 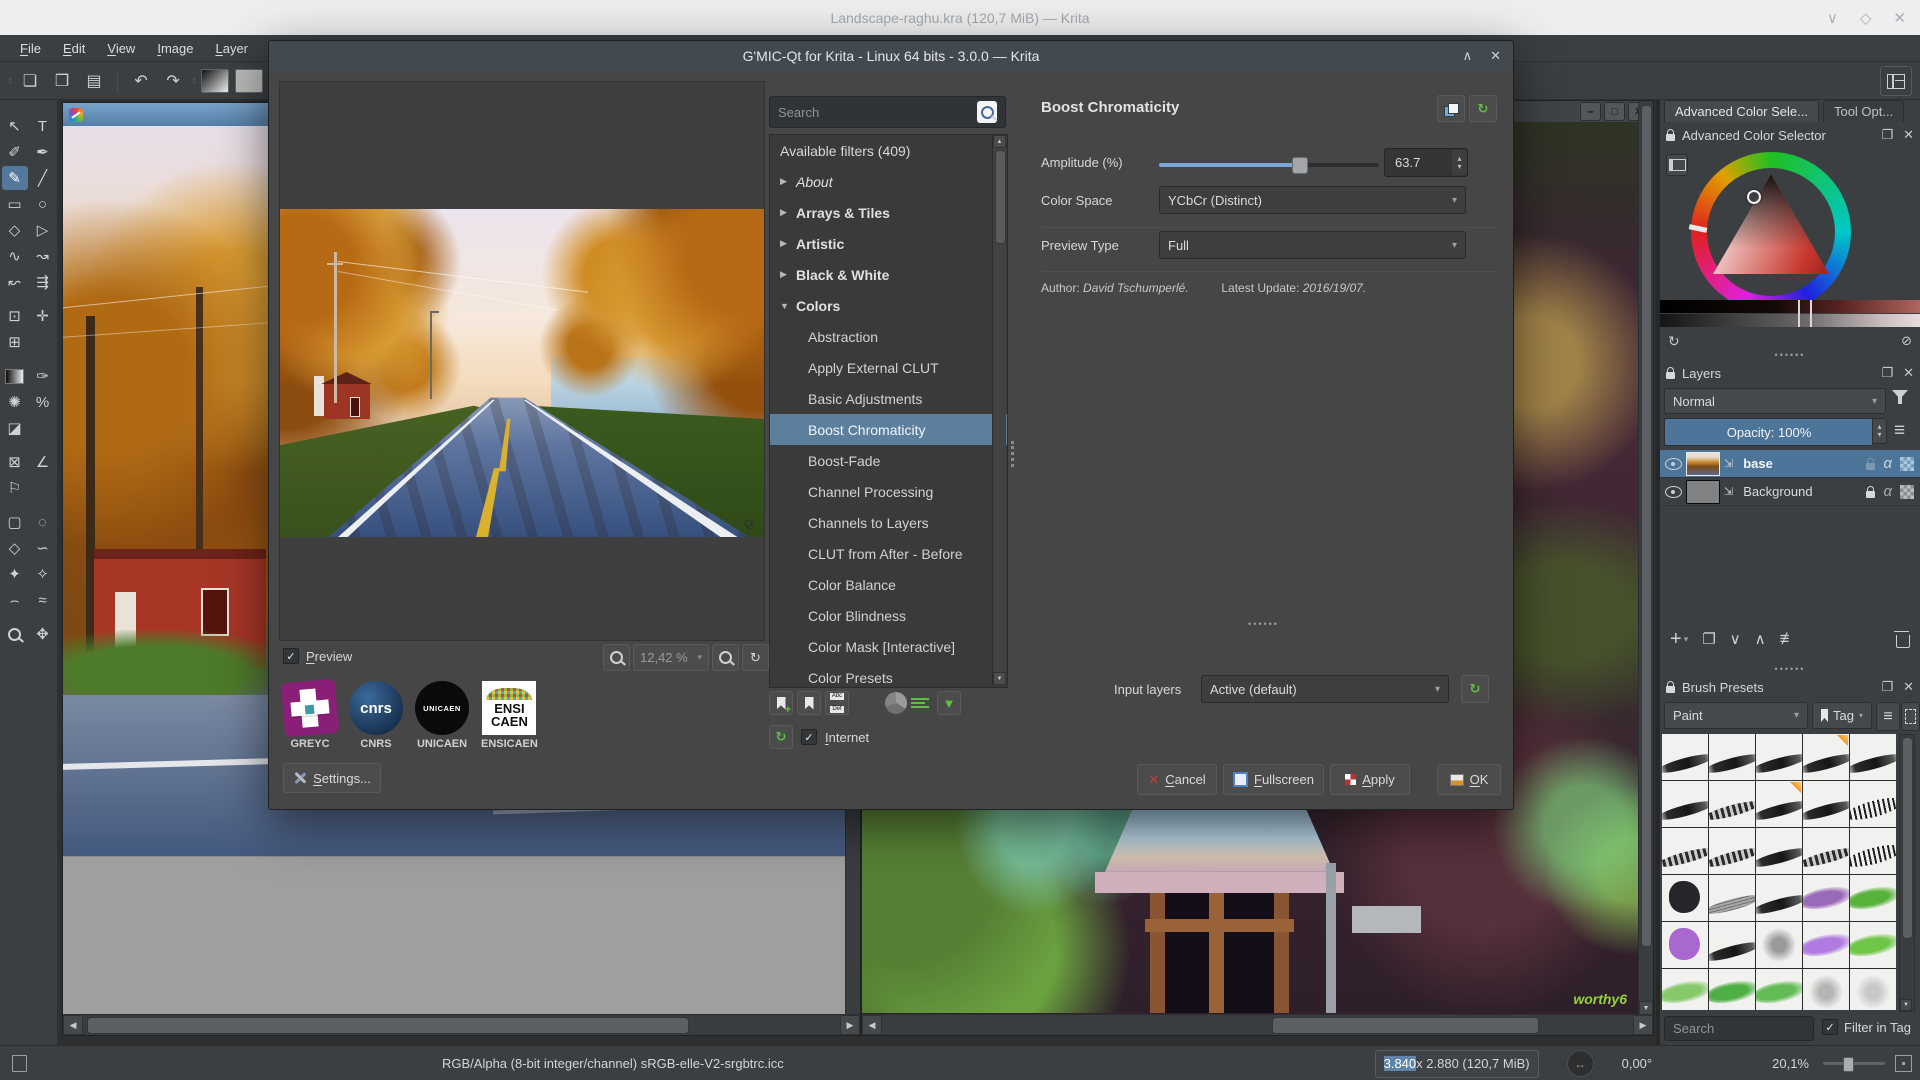 I want to click on shade-slider-bottom, so click(x=1790, y=320).